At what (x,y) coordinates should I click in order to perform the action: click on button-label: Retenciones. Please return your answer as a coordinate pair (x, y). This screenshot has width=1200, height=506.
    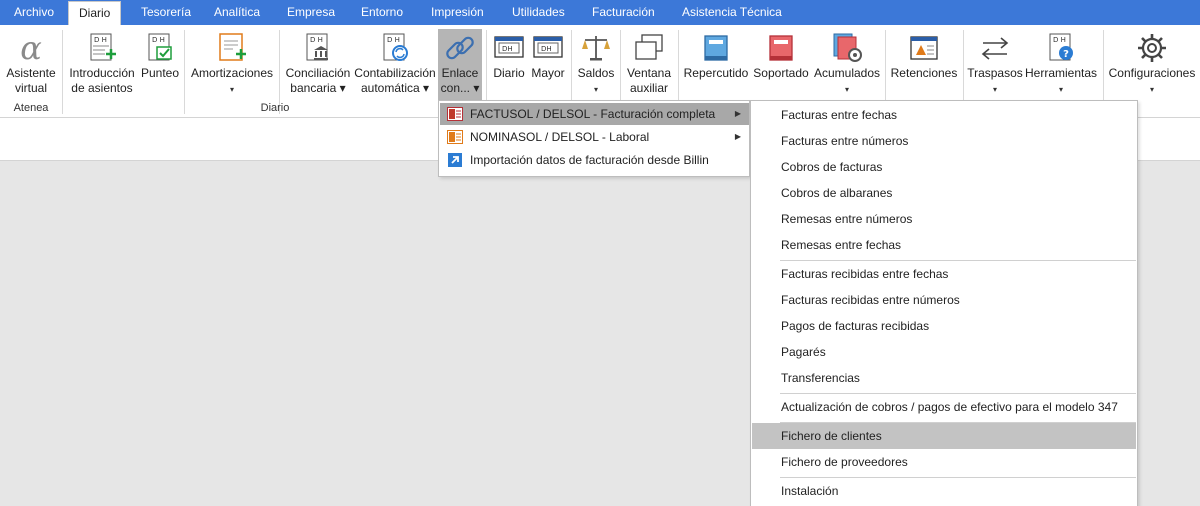
    Looking at the image, I should click on (924, 73).